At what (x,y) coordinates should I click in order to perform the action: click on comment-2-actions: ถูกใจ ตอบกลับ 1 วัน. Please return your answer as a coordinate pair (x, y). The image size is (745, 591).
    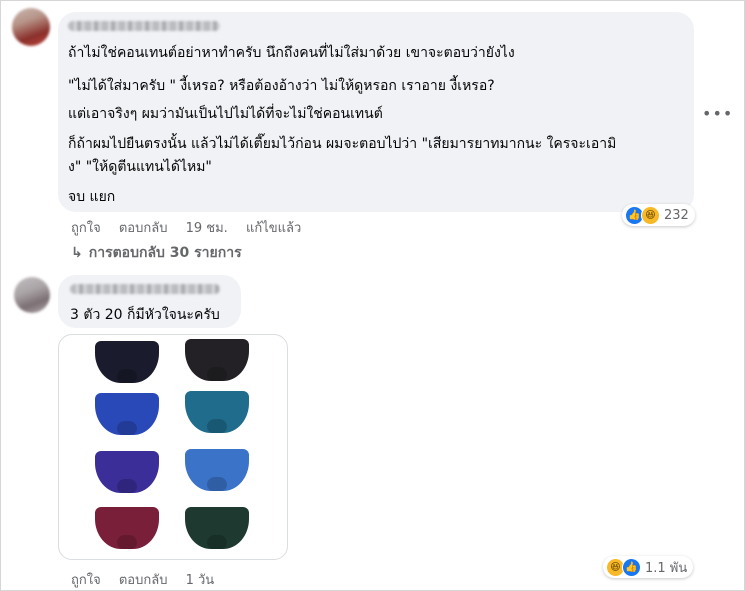
    Looking at the image, I should click on (142, 579).